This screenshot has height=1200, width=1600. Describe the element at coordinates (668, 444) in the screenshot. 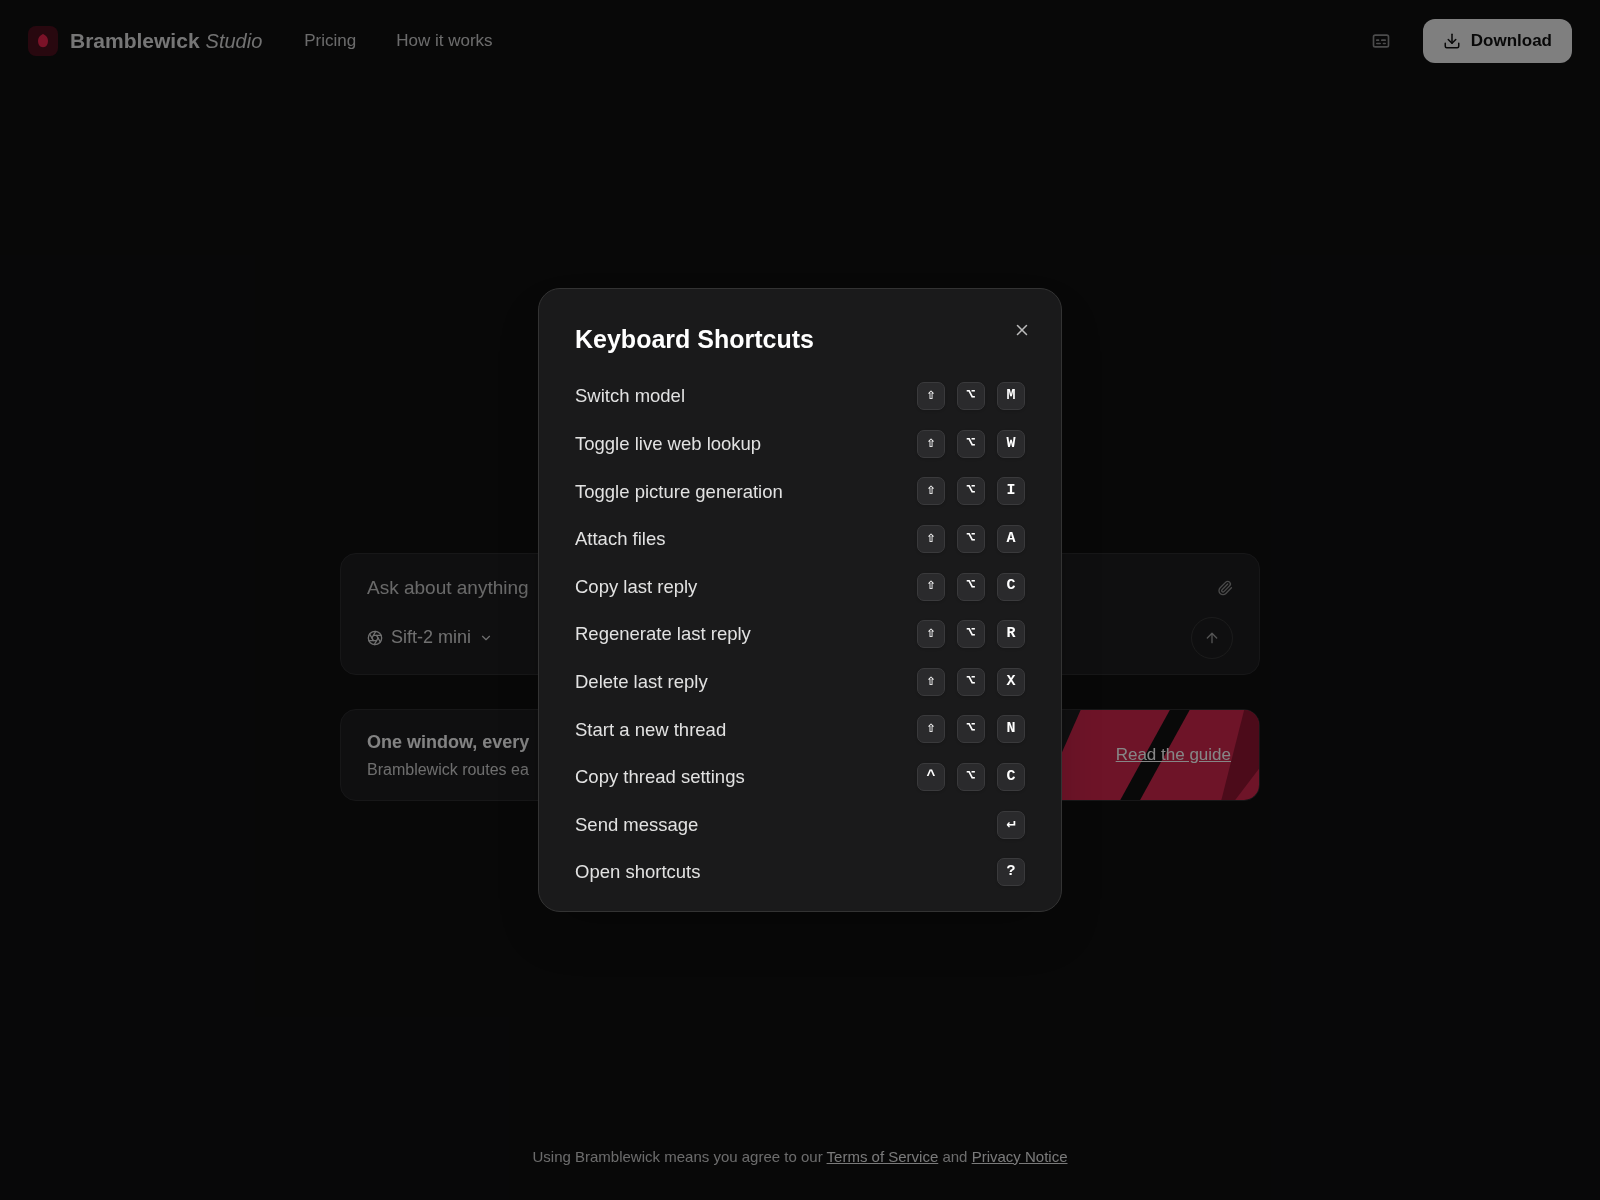

I see `shortcut-label: Toggle live web lookup` at that location.